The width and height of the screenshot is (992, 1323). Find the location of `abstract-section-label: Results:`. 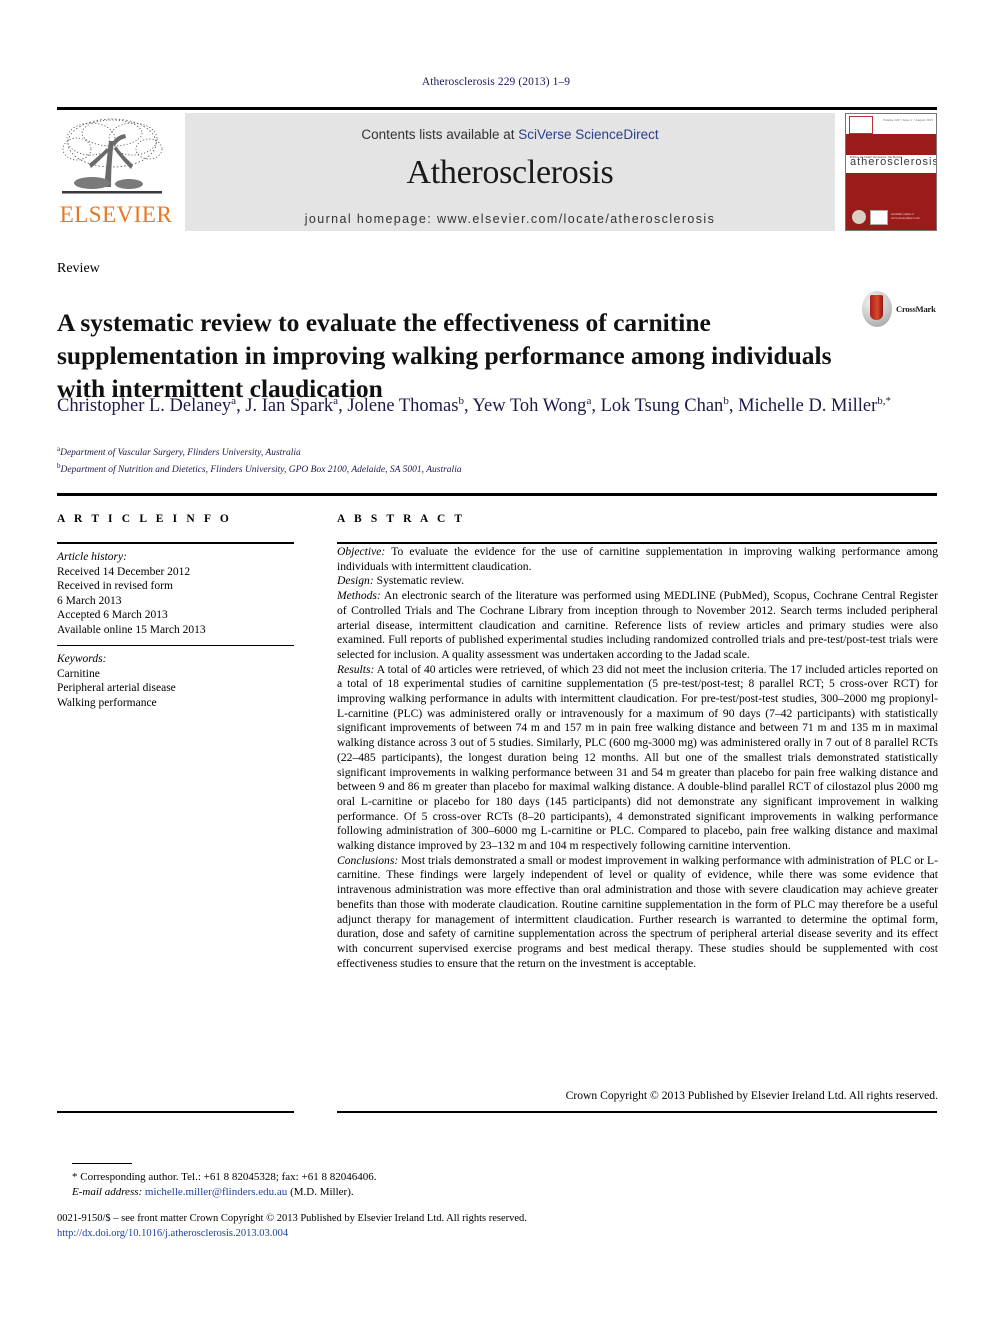

abstract-section-label: Results: is located at coordinates (356, 669).